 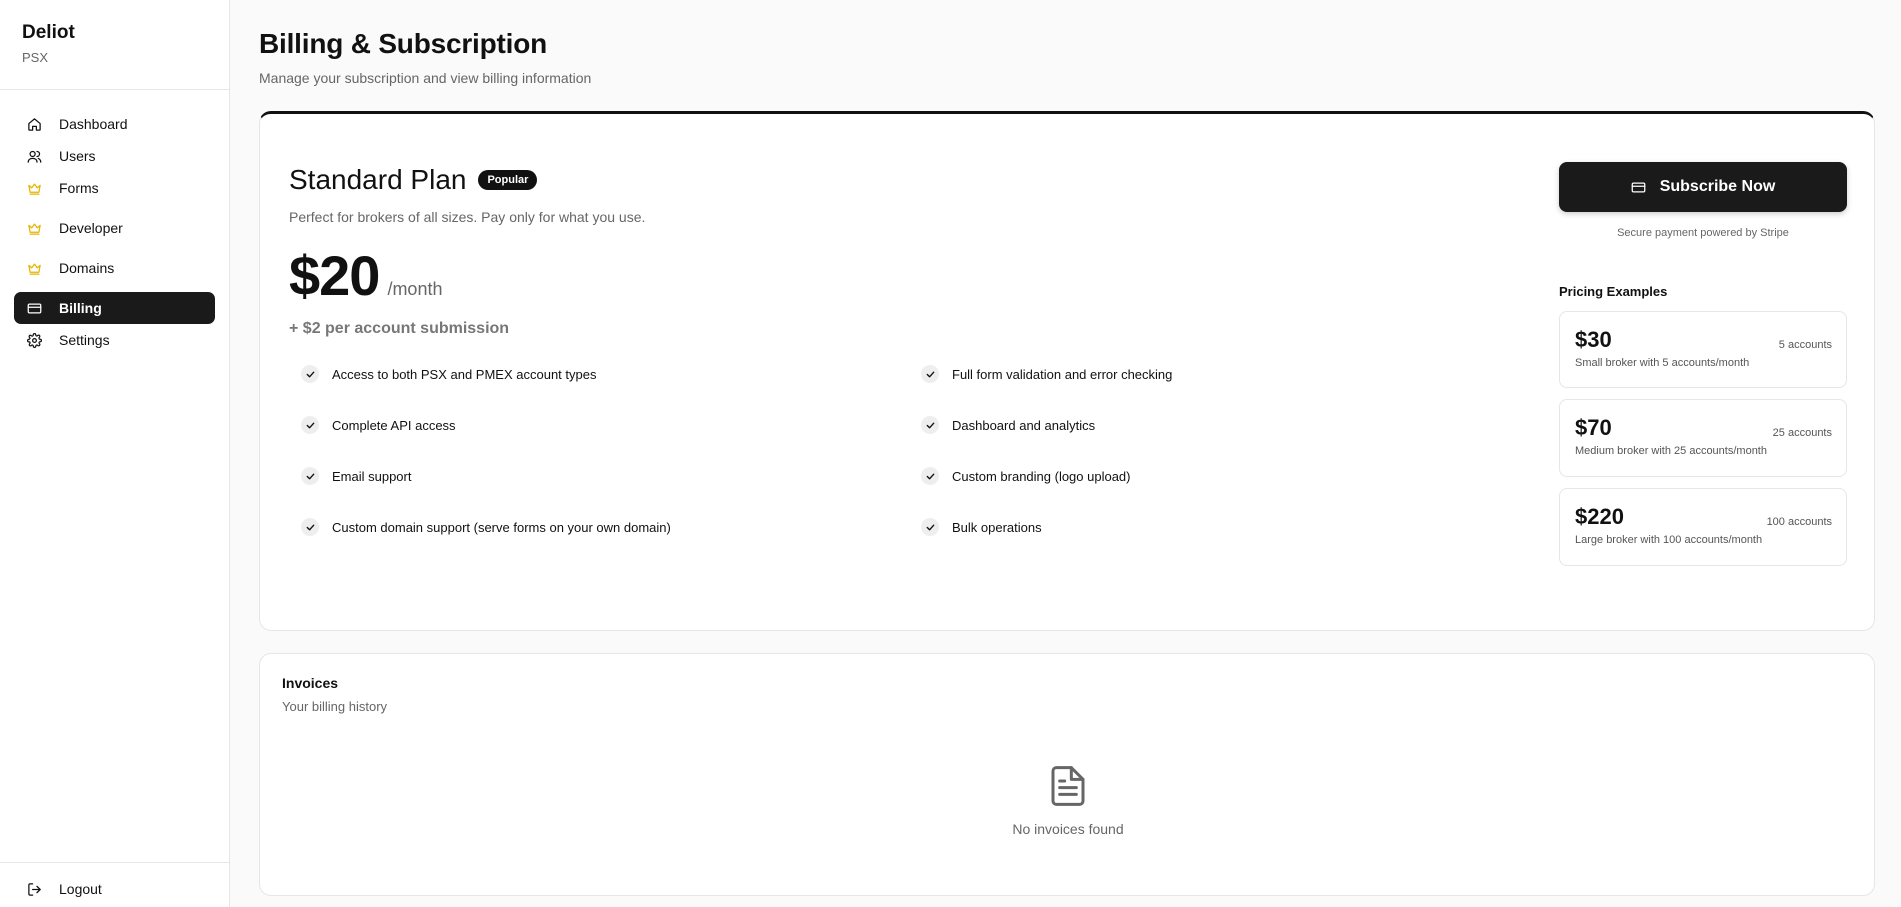 What do you see at coordinates (415, 289) in the screenshot?
I see `plan-period: /month` at bounding box center [415, 289].